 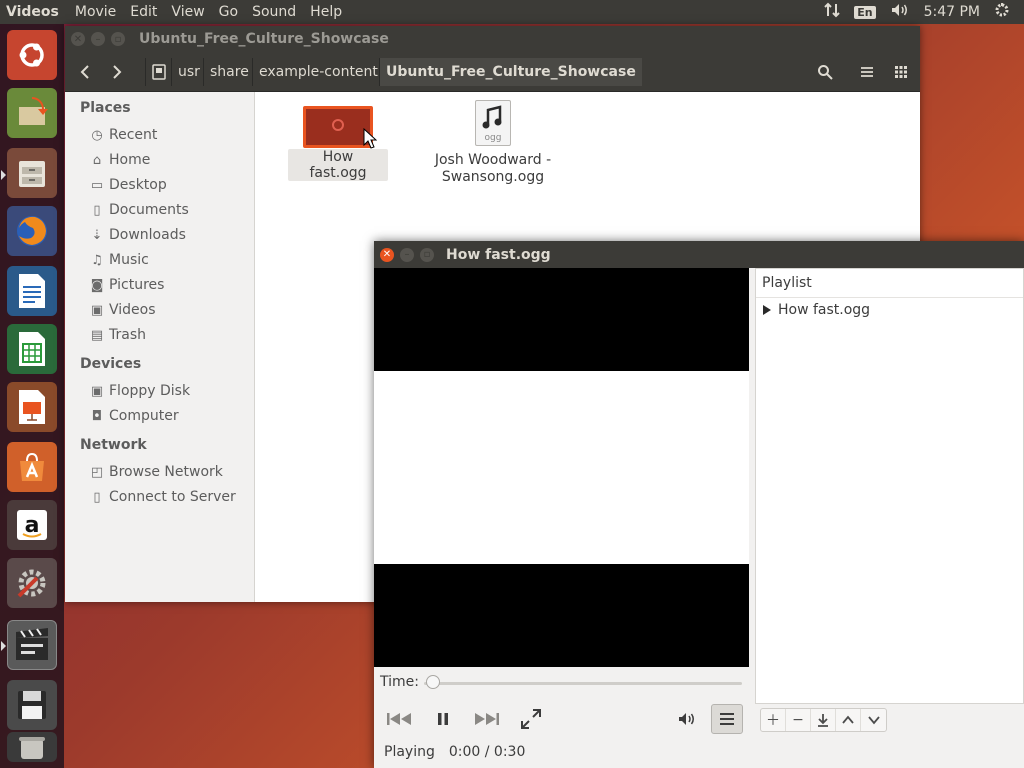 What do you see at coordinates (96, 12) in the screenshot?
I see `menu-movie: Movie` at bounding box center [96, 12].